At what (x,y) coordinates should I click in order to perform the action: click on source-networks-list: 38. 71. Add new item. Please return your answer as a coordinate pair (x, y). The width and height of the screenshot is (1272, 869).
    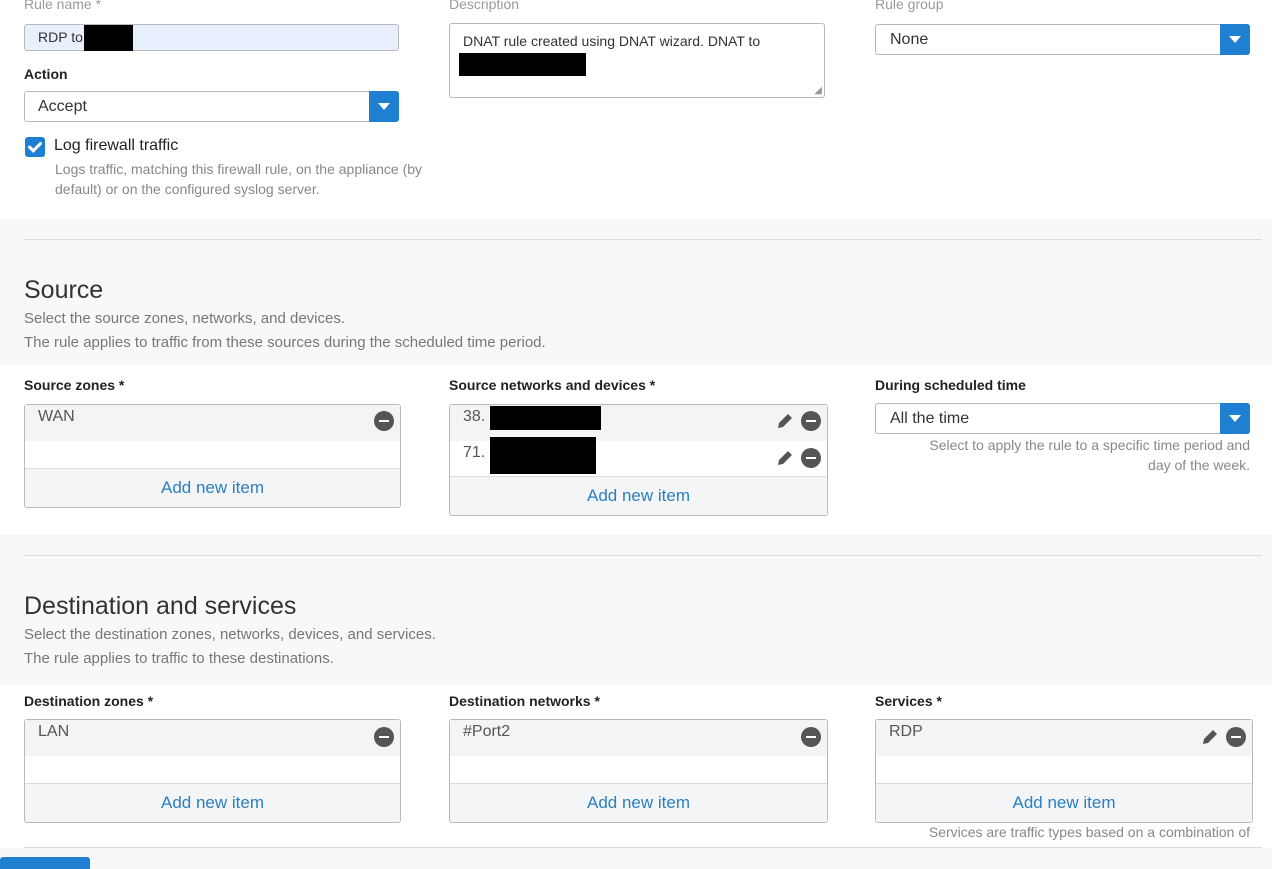
    Looking at the image, I should click on (638, 460).